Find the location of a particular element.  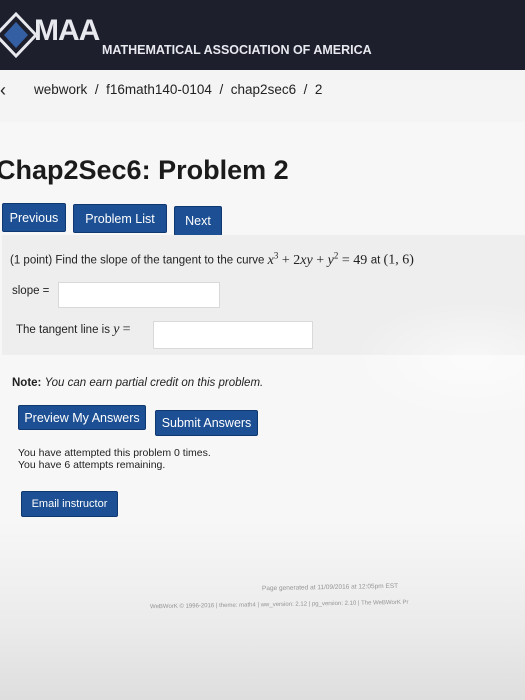

problem-equation: x3 + 2xy + y2 = 49 is located at coordinates (317, 259).